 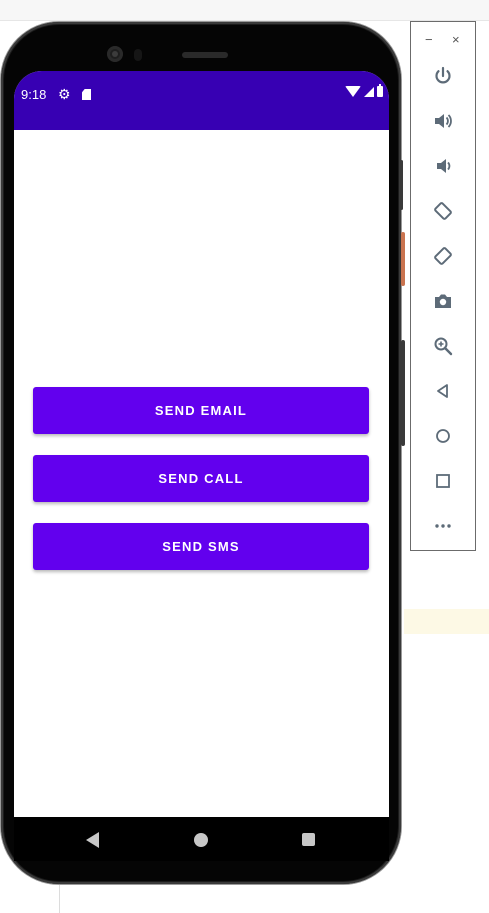 I want to click on navigation-bar, so click(x=201, y=839).